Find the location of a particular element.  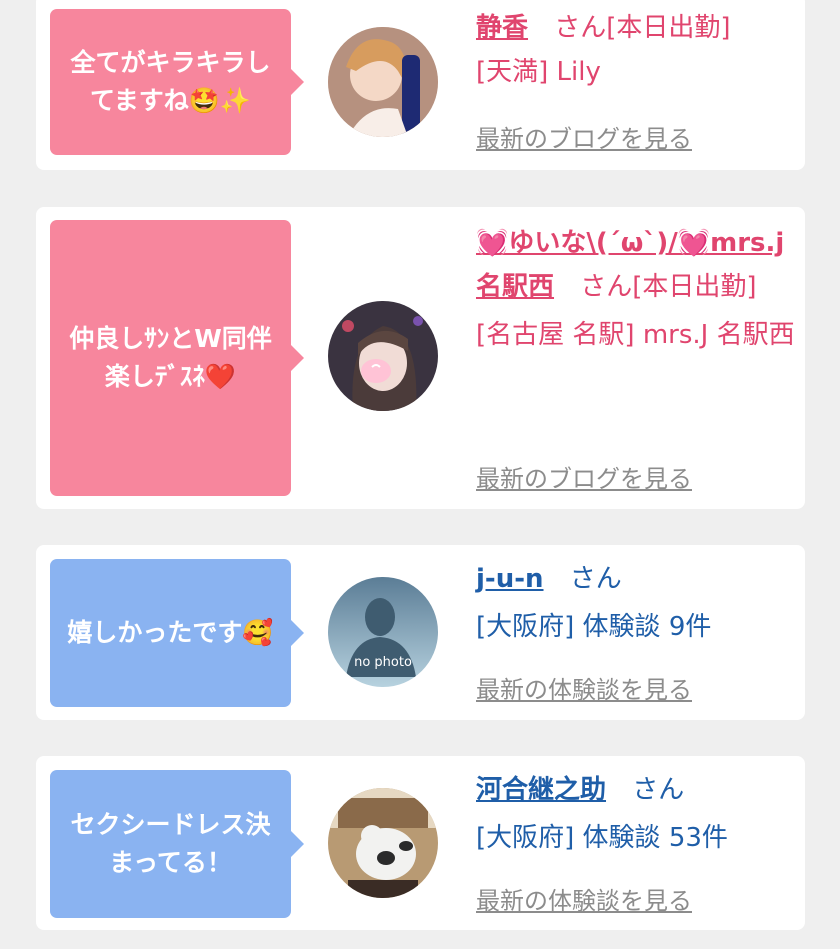

comment-text: セクシードレス決 まってる！ is located at coordinates (170, 843).